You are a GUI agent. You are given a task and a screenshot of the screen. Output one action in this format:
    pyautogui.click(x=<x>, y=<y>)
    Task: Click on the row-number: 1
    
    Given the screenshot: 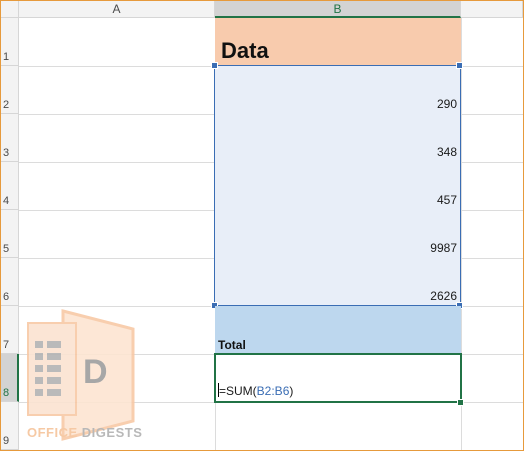 What is the action you would take?
    pyautogui.click(x=6, y=57)
    